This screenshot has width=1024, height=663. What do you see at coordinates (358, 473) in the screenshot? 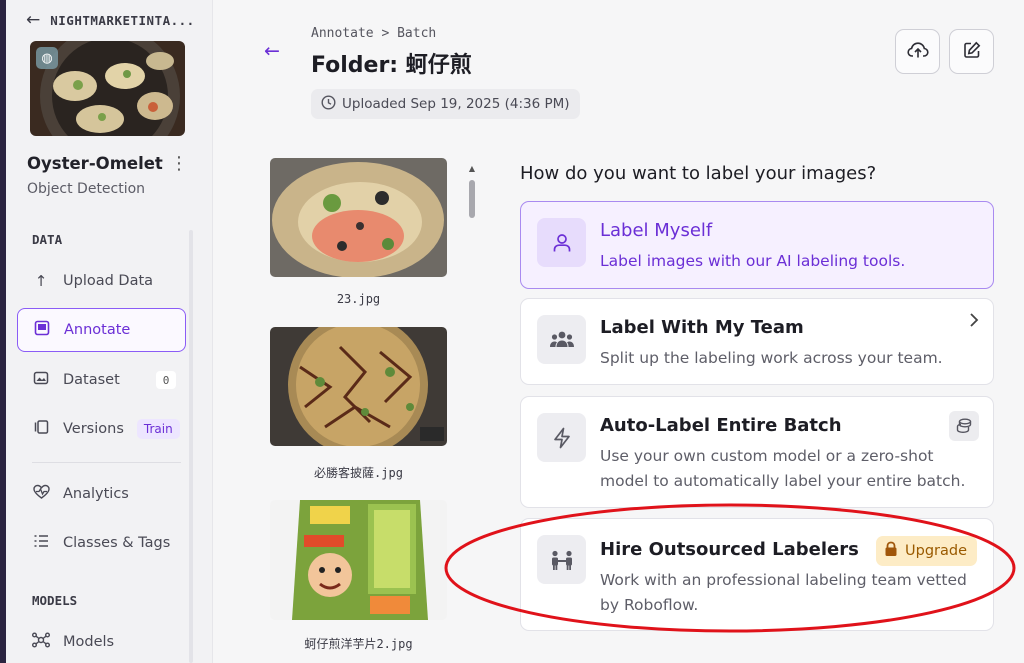
I see `thumbnail-filename: 必勝客披薩.jpg` at bounding box center [358, 473].